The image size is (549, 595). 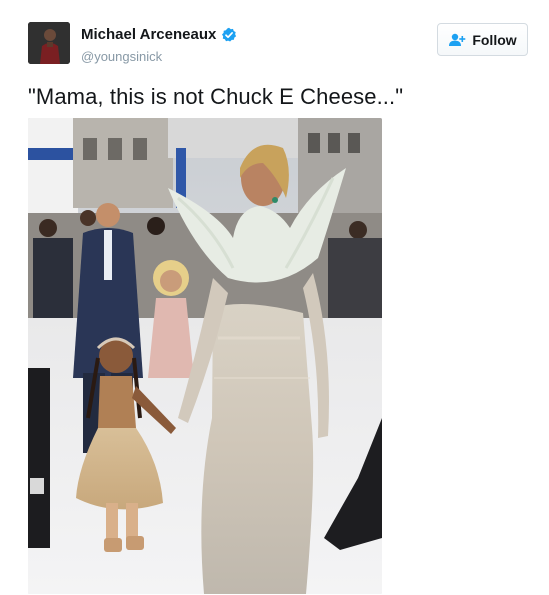 I want to click on user-avatar, so click(x=49, y=43).